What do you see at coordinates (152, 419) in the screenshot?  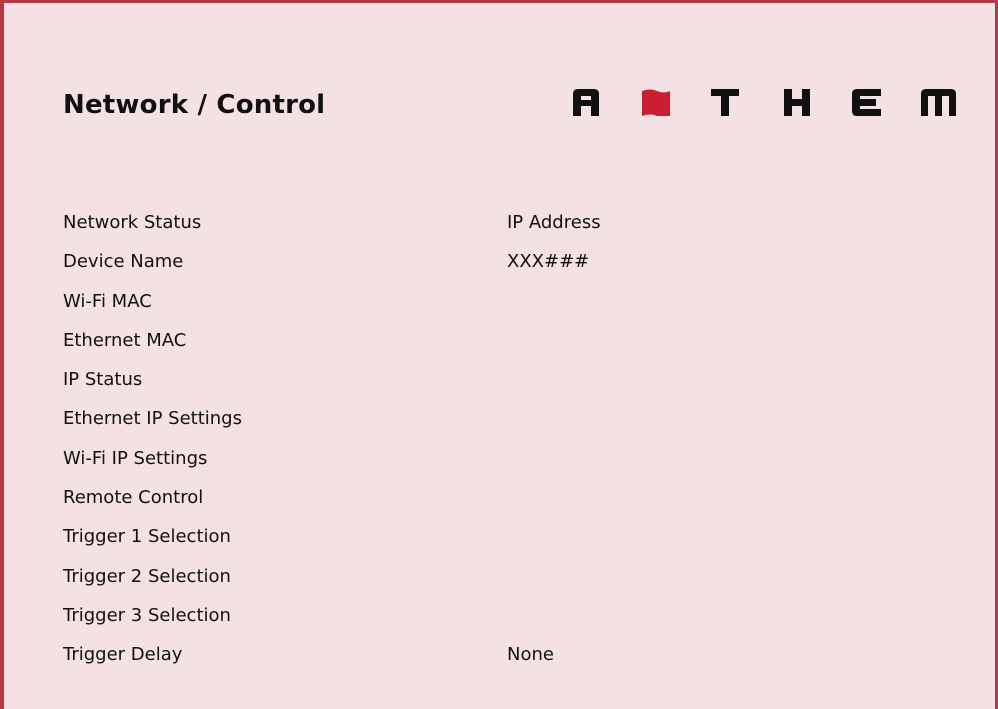 I see `setting-label: Ethernet IP Settings` at bounding box center [152, 419].